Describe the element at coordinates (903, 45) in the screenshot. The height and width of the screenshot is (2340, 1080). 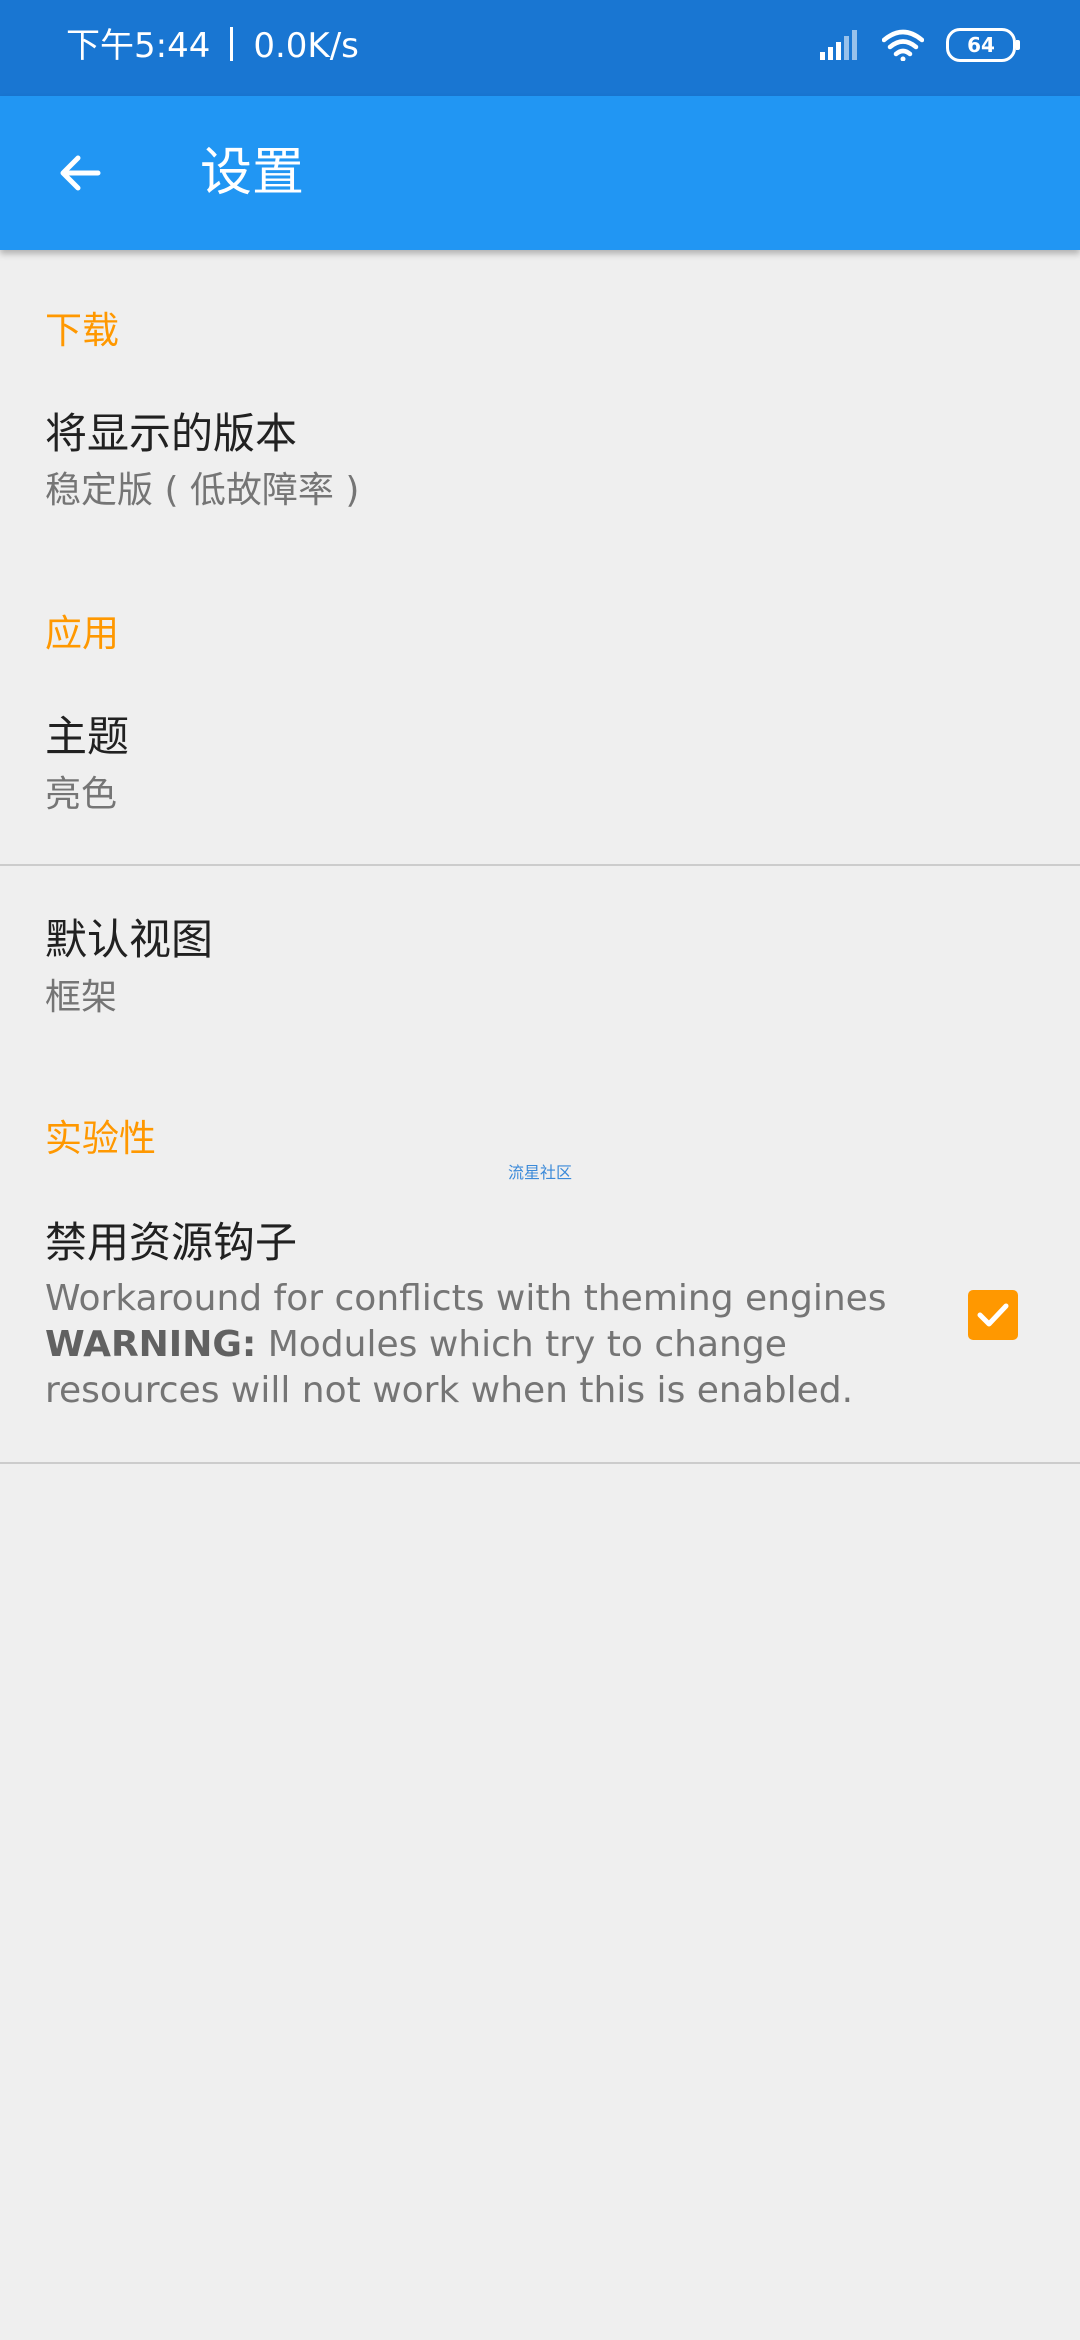
I see `wifi-icon` at that location.